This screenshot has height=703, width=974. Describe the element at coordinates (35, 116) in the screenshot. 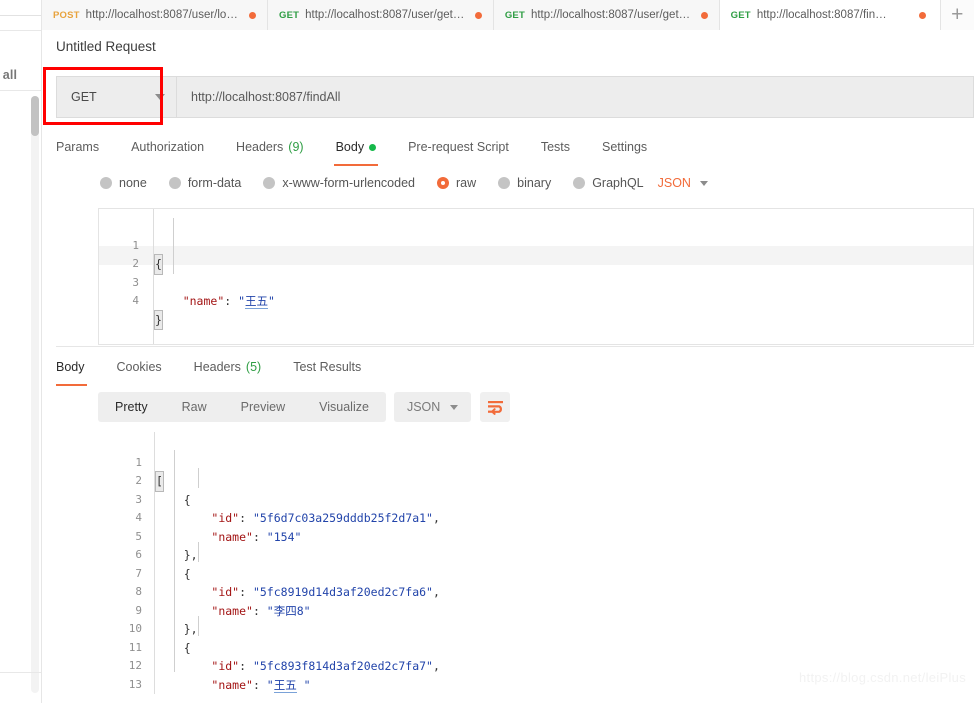

I see `sidebar-scrollbar-thumb` at that location.